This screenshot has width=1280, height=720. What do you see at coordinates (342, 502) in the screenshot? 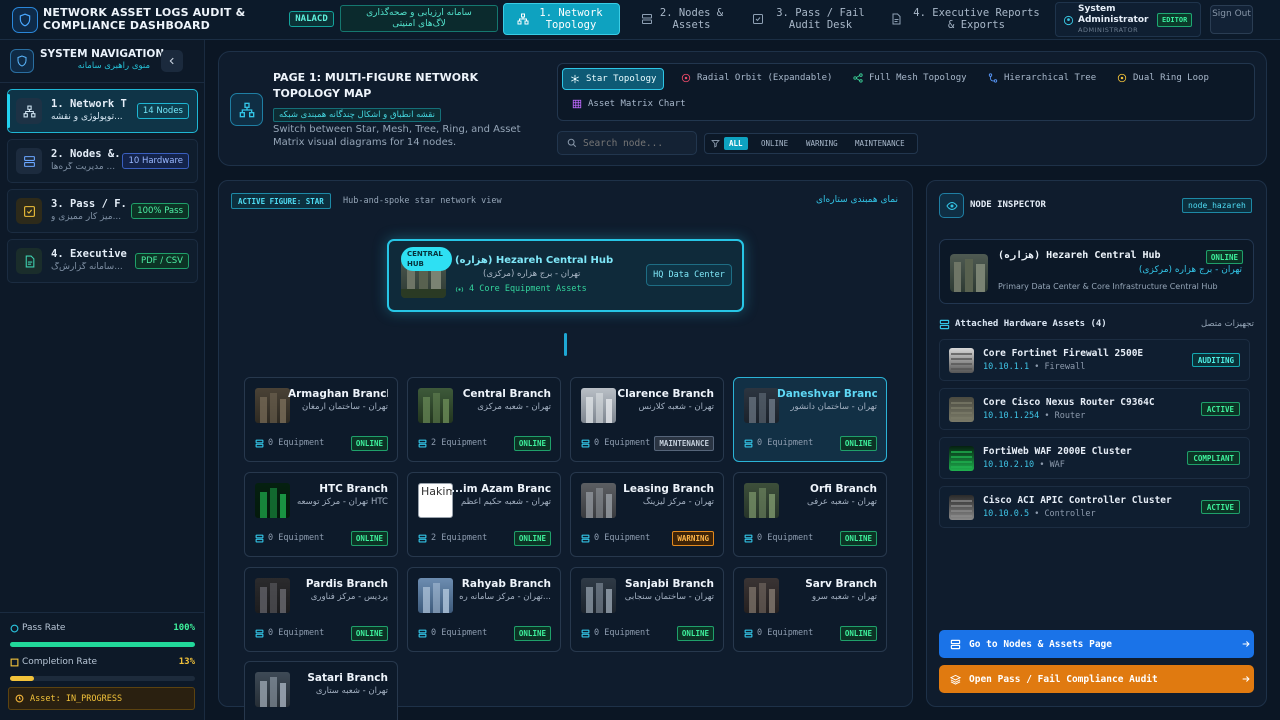
I see `branch-location: تهران - مرکز توسعه HTC` at bounding box center [342, 502].